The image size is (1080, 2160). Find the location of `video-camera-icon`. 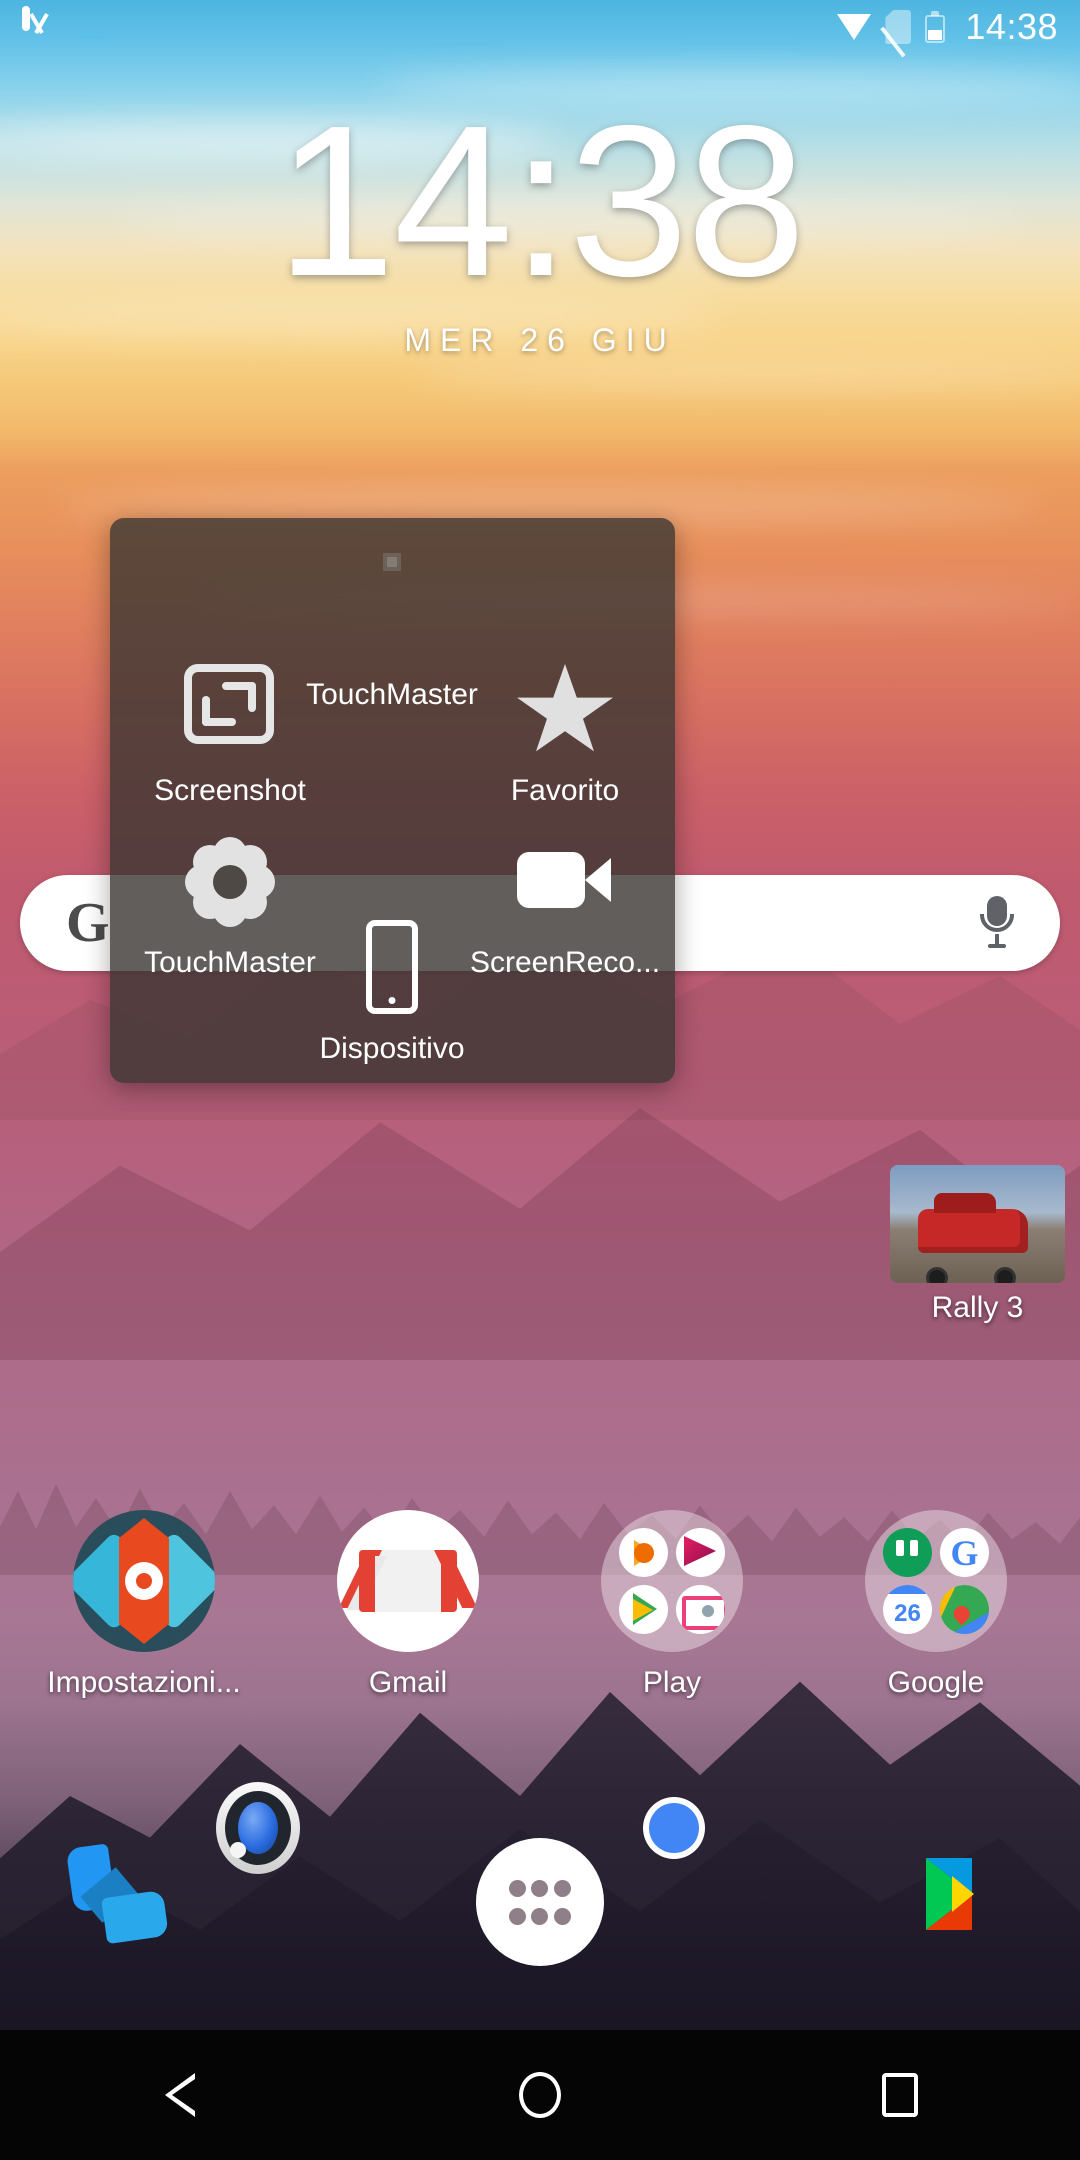

video-camera-icon is located at coordinates (565, 882).